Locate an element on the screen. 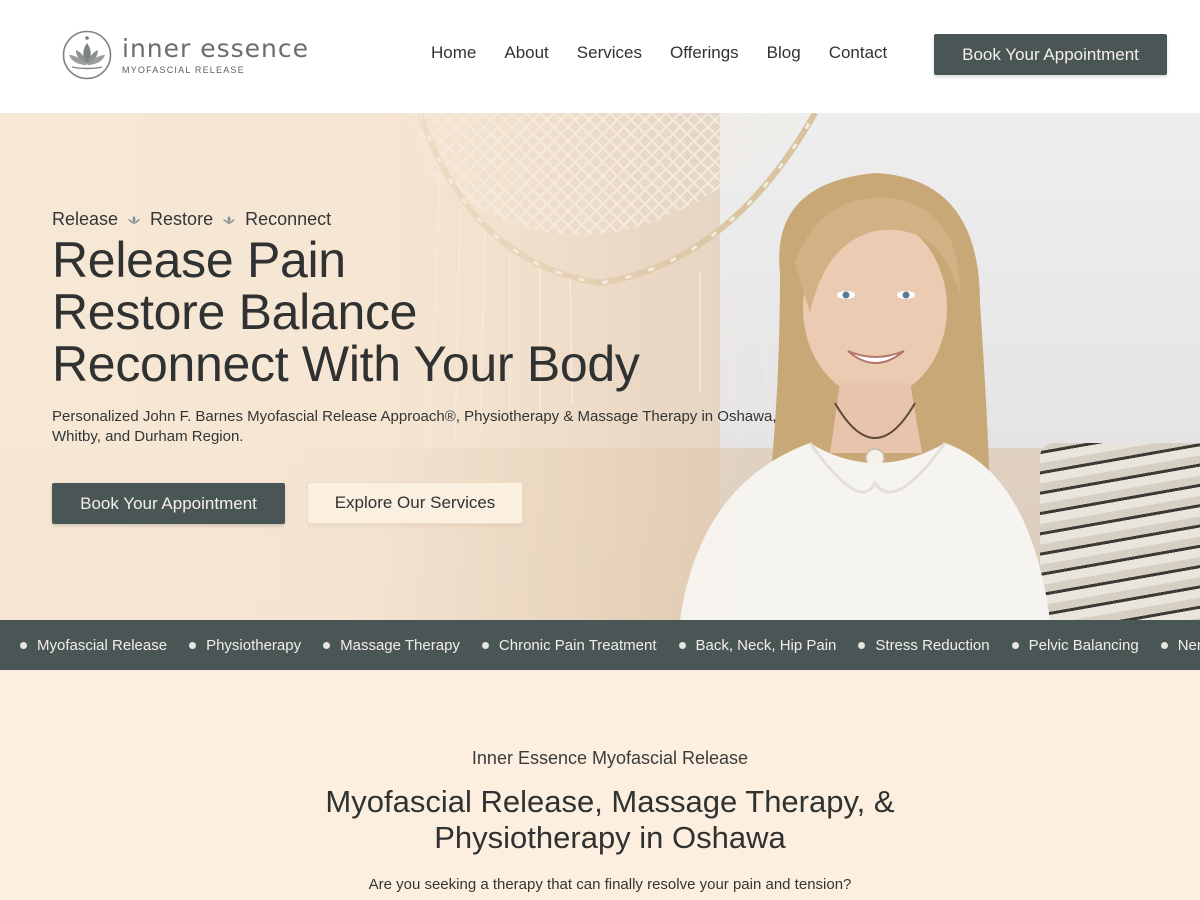 The width and height of the screenshot is (1200, 900). hero-title-line: Restore Balance is located at coordinates (235, 312).